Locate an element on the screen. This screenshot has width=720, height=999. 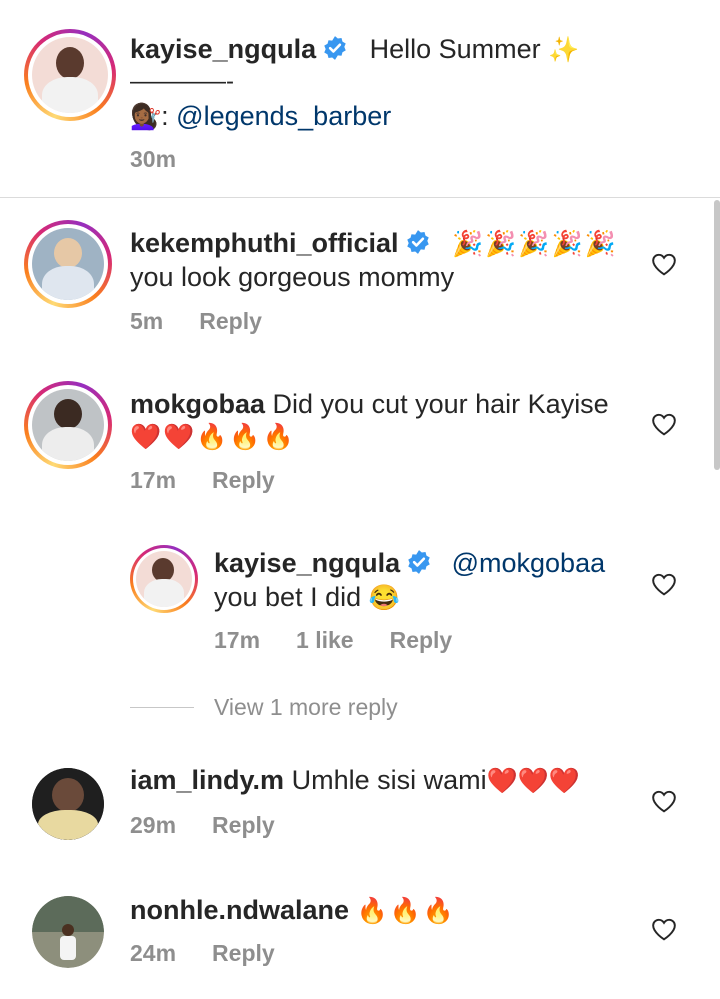
view-more-replies-button: View 1 more reply is located at coordinates (264, 707).